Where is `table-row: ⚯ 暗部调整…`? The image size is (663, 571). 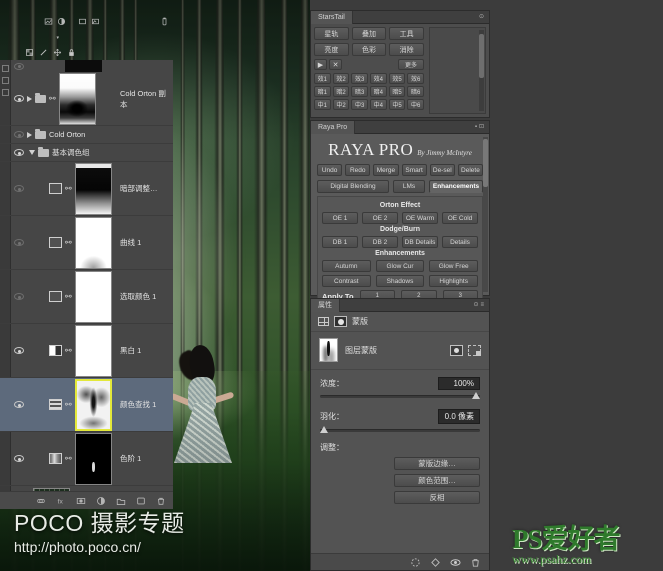
table-row: ⚯ 暗部调整… is located at coordinates (86, 189).